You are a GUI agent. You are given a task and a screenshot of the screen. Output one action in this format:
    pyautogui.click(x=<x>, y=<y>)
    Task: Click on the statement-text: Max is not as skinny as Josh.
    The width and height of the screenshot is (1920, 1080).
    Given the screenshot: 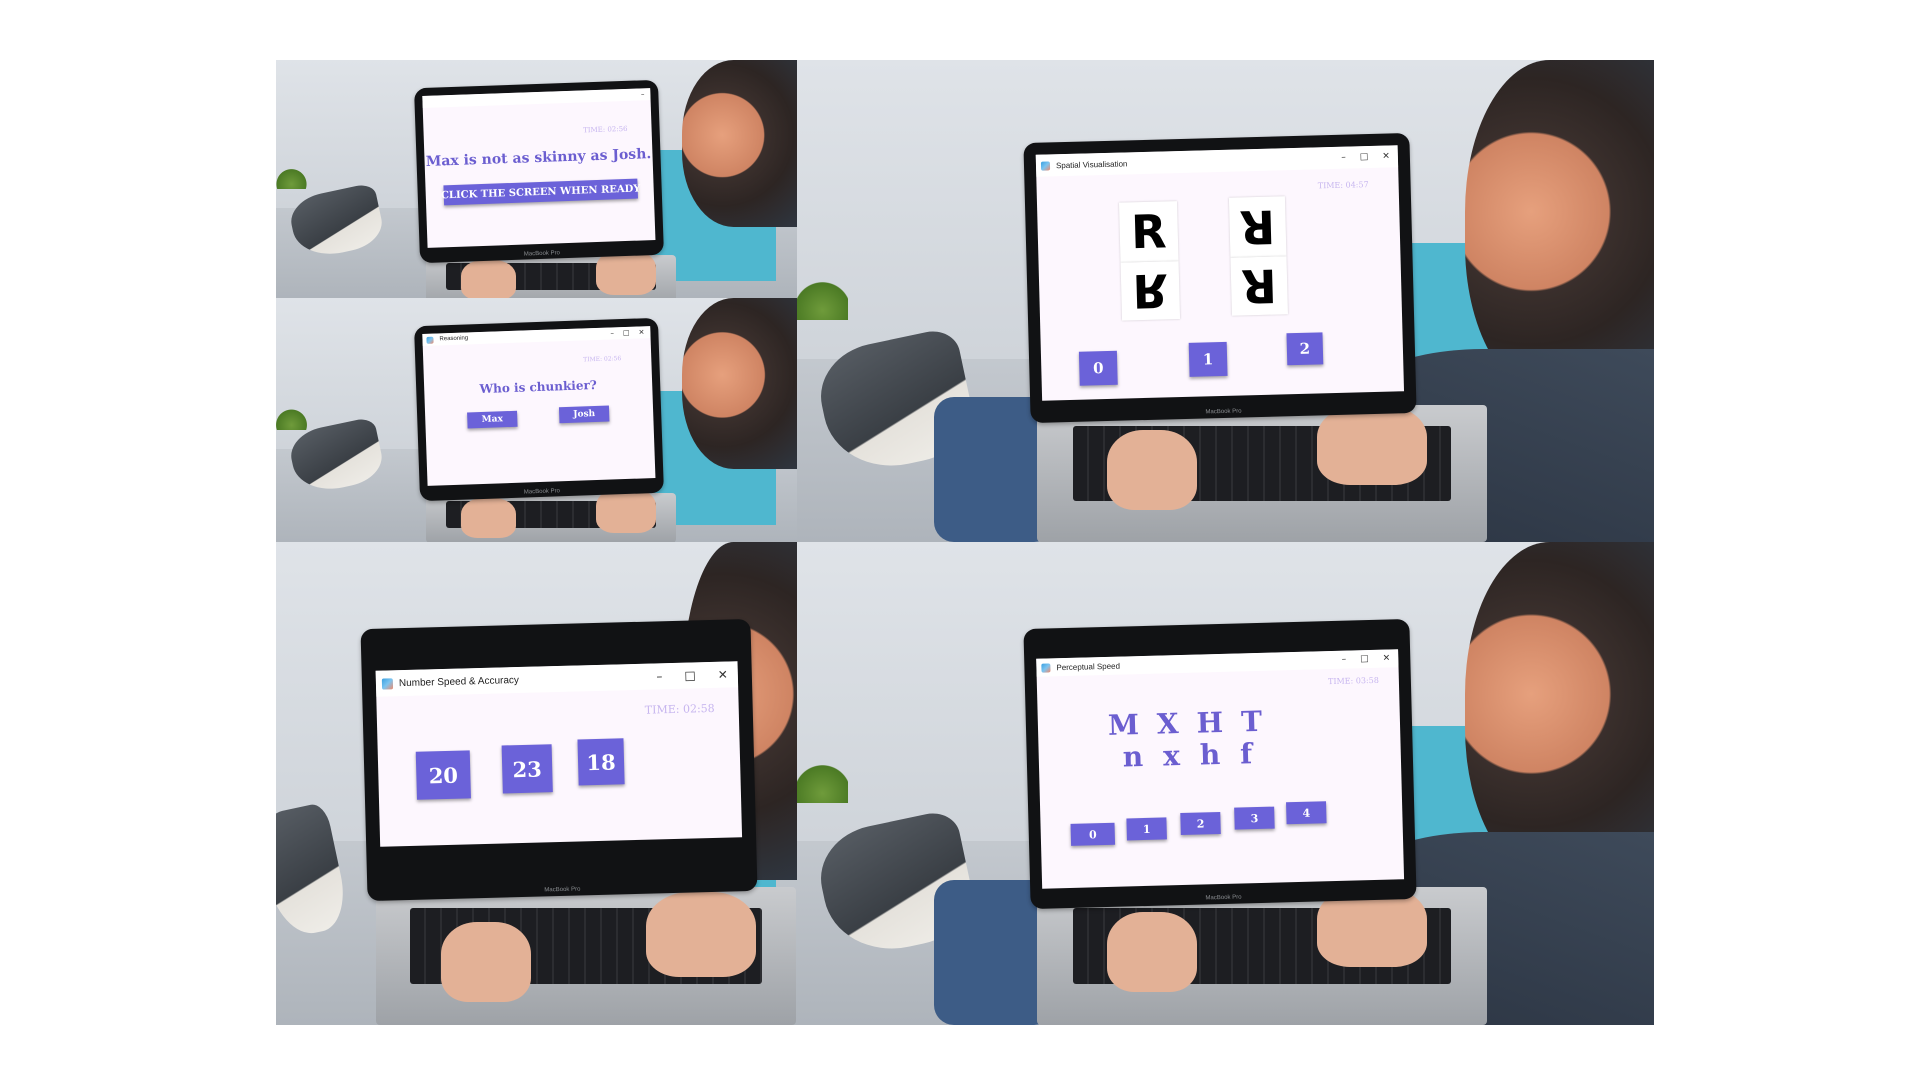 What is the action you would take?
    pyautogui.click(x=538, y=158)
    